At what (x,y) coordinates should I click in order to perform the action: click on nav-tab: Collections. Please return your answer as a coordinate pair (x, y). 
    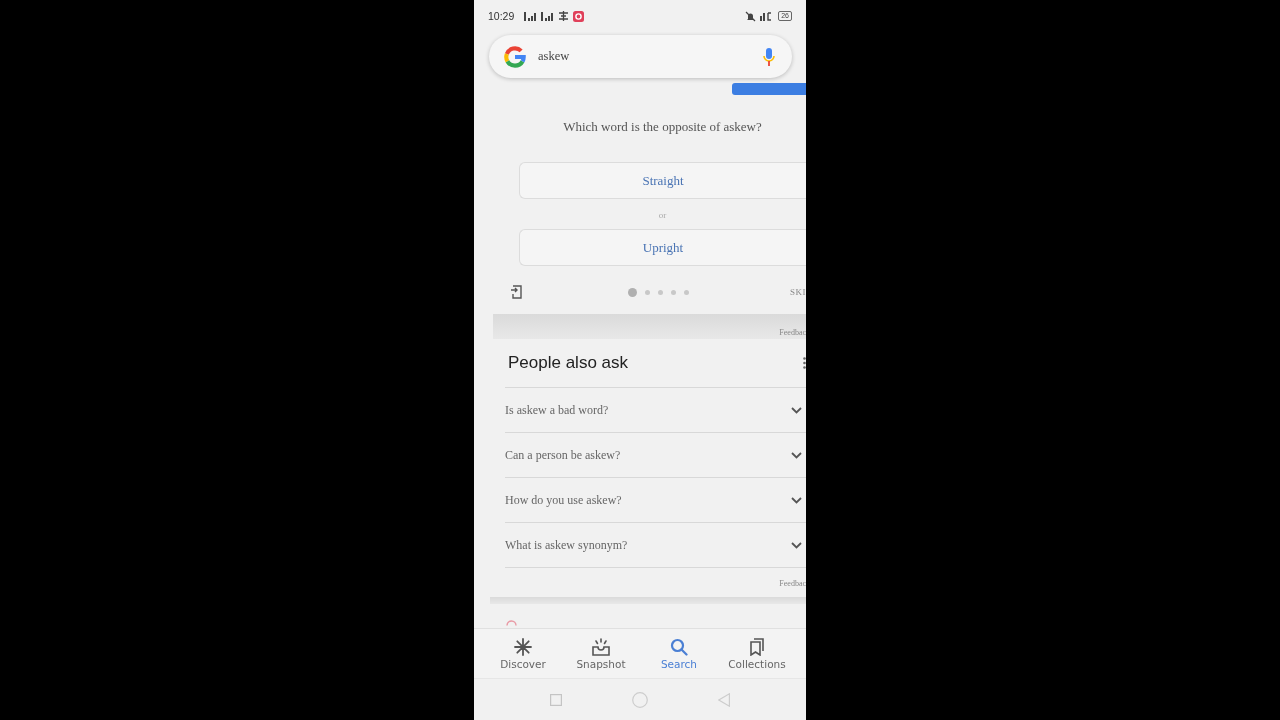
    Looking at the image, I should click on (757, 653).